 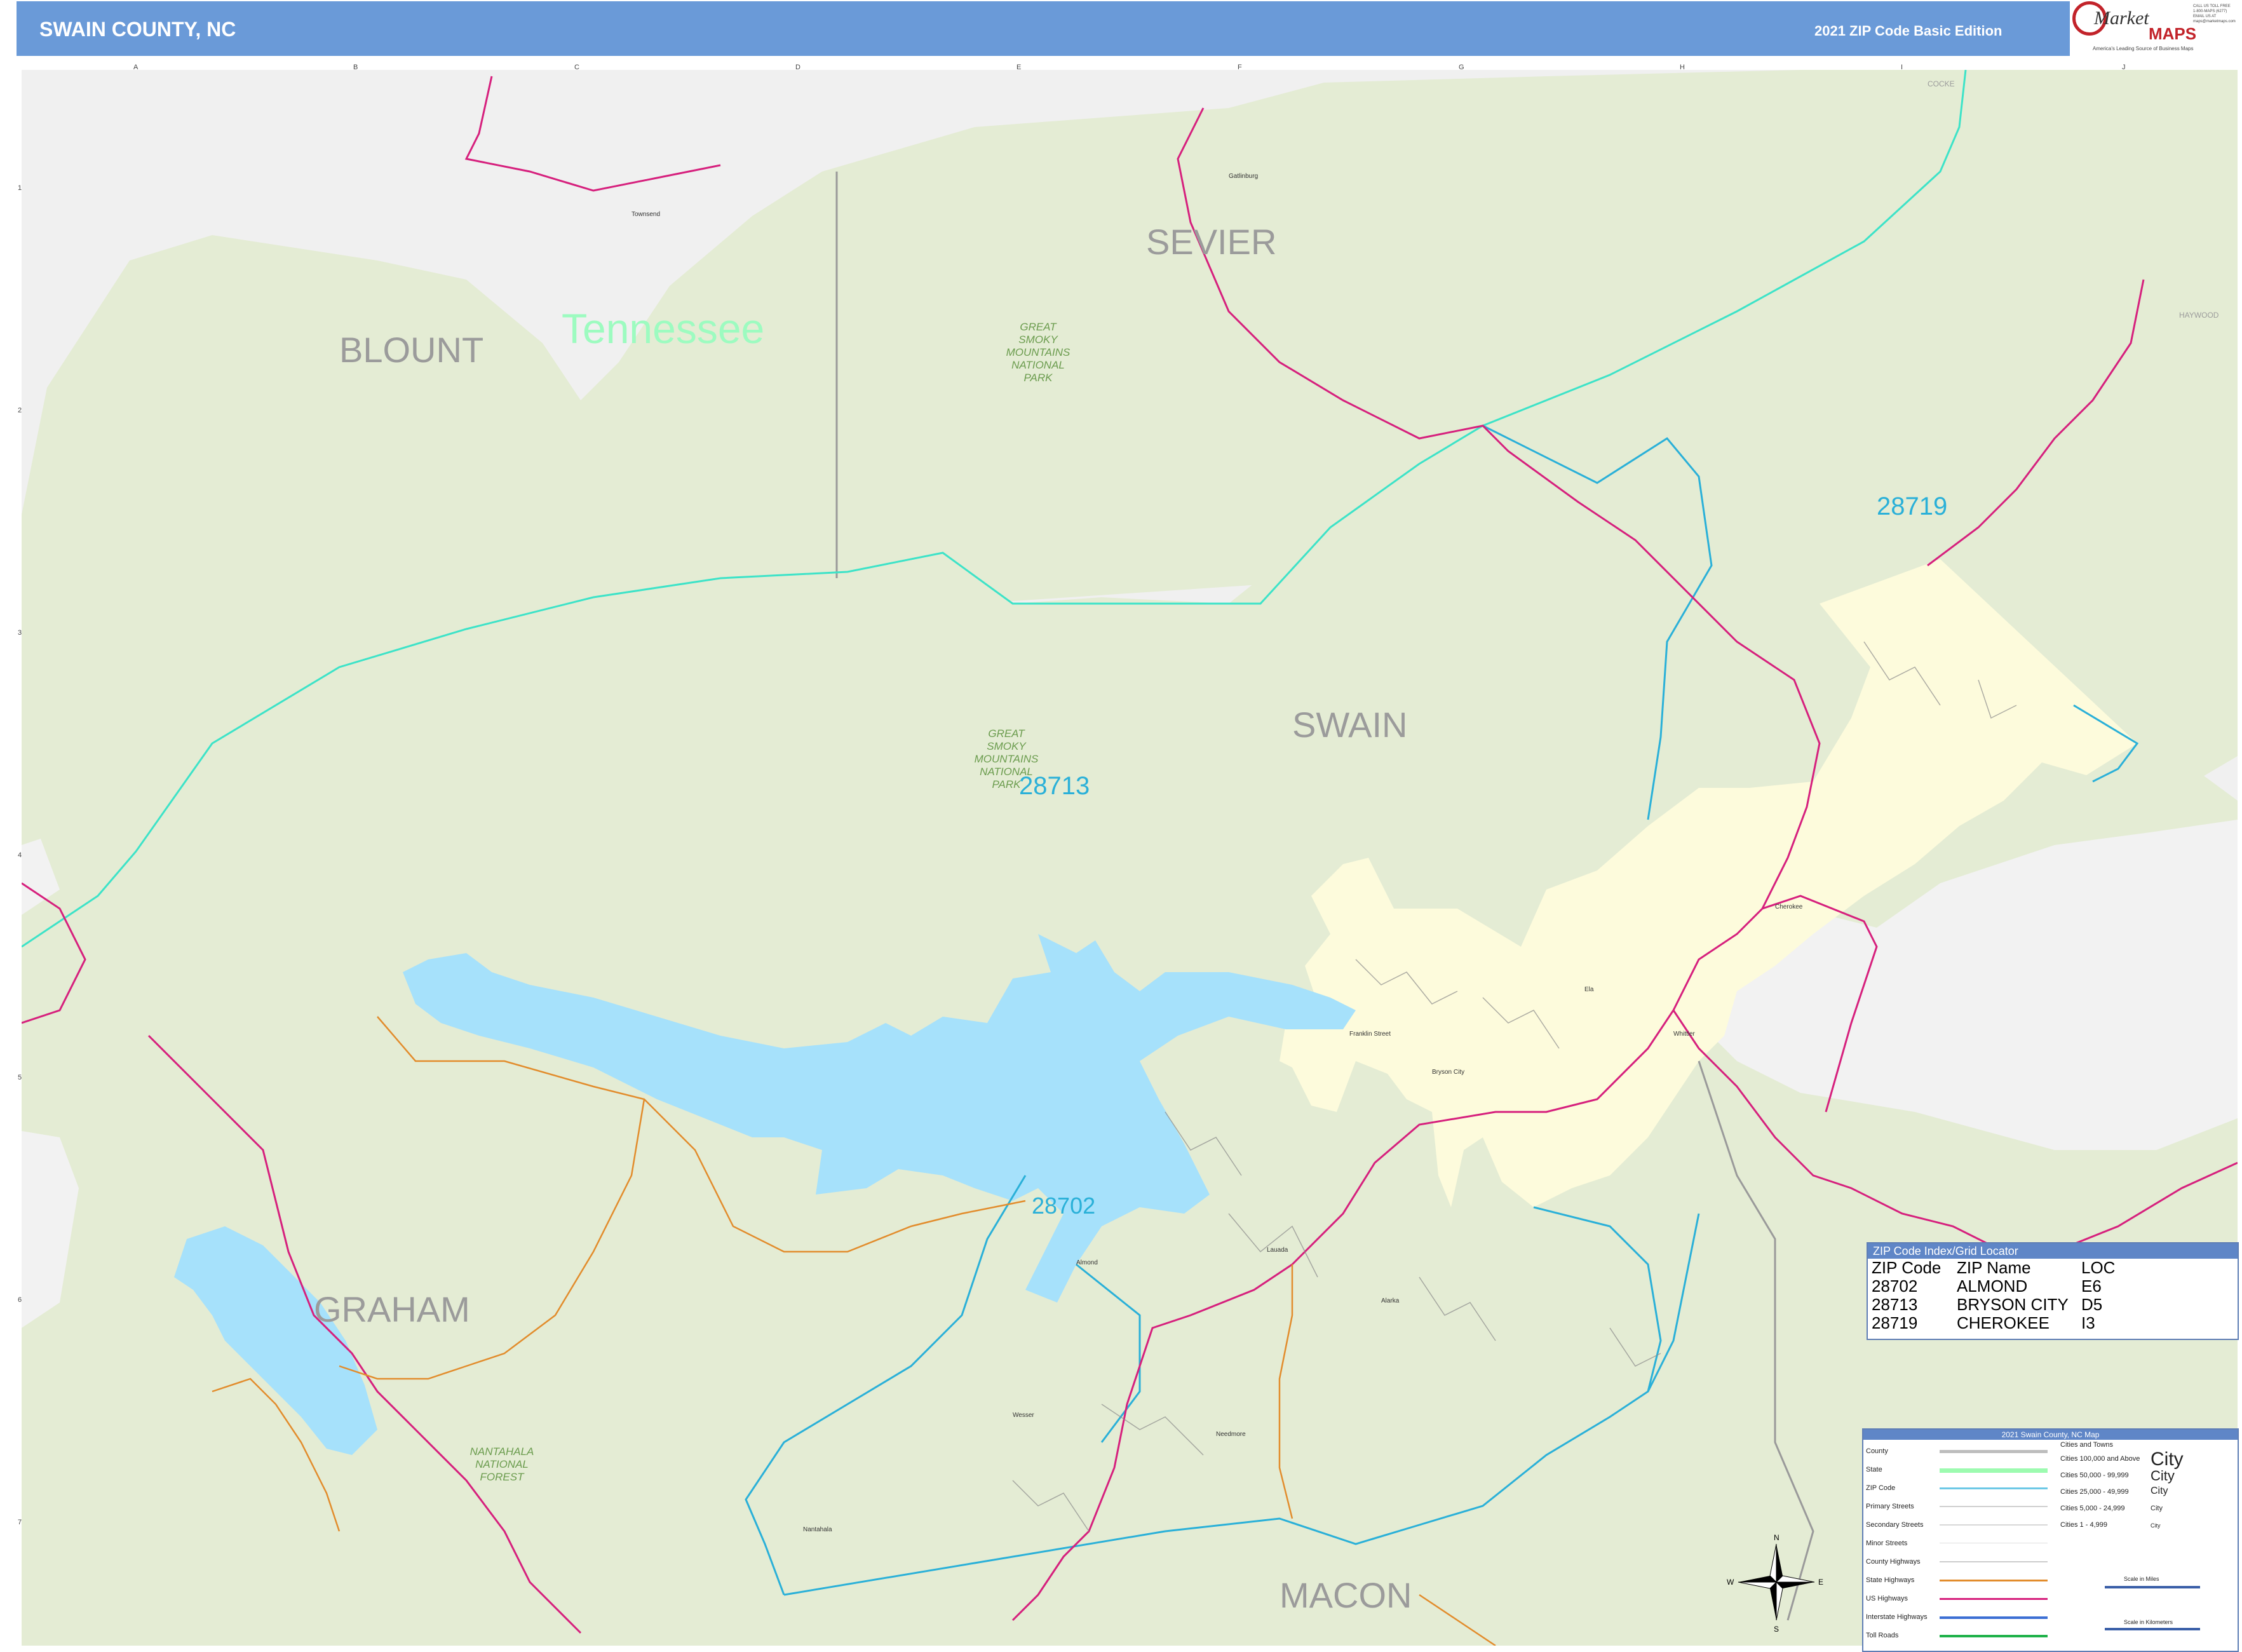 I want to click on legend-swatch-toll, so click(x=1994, y=1636).